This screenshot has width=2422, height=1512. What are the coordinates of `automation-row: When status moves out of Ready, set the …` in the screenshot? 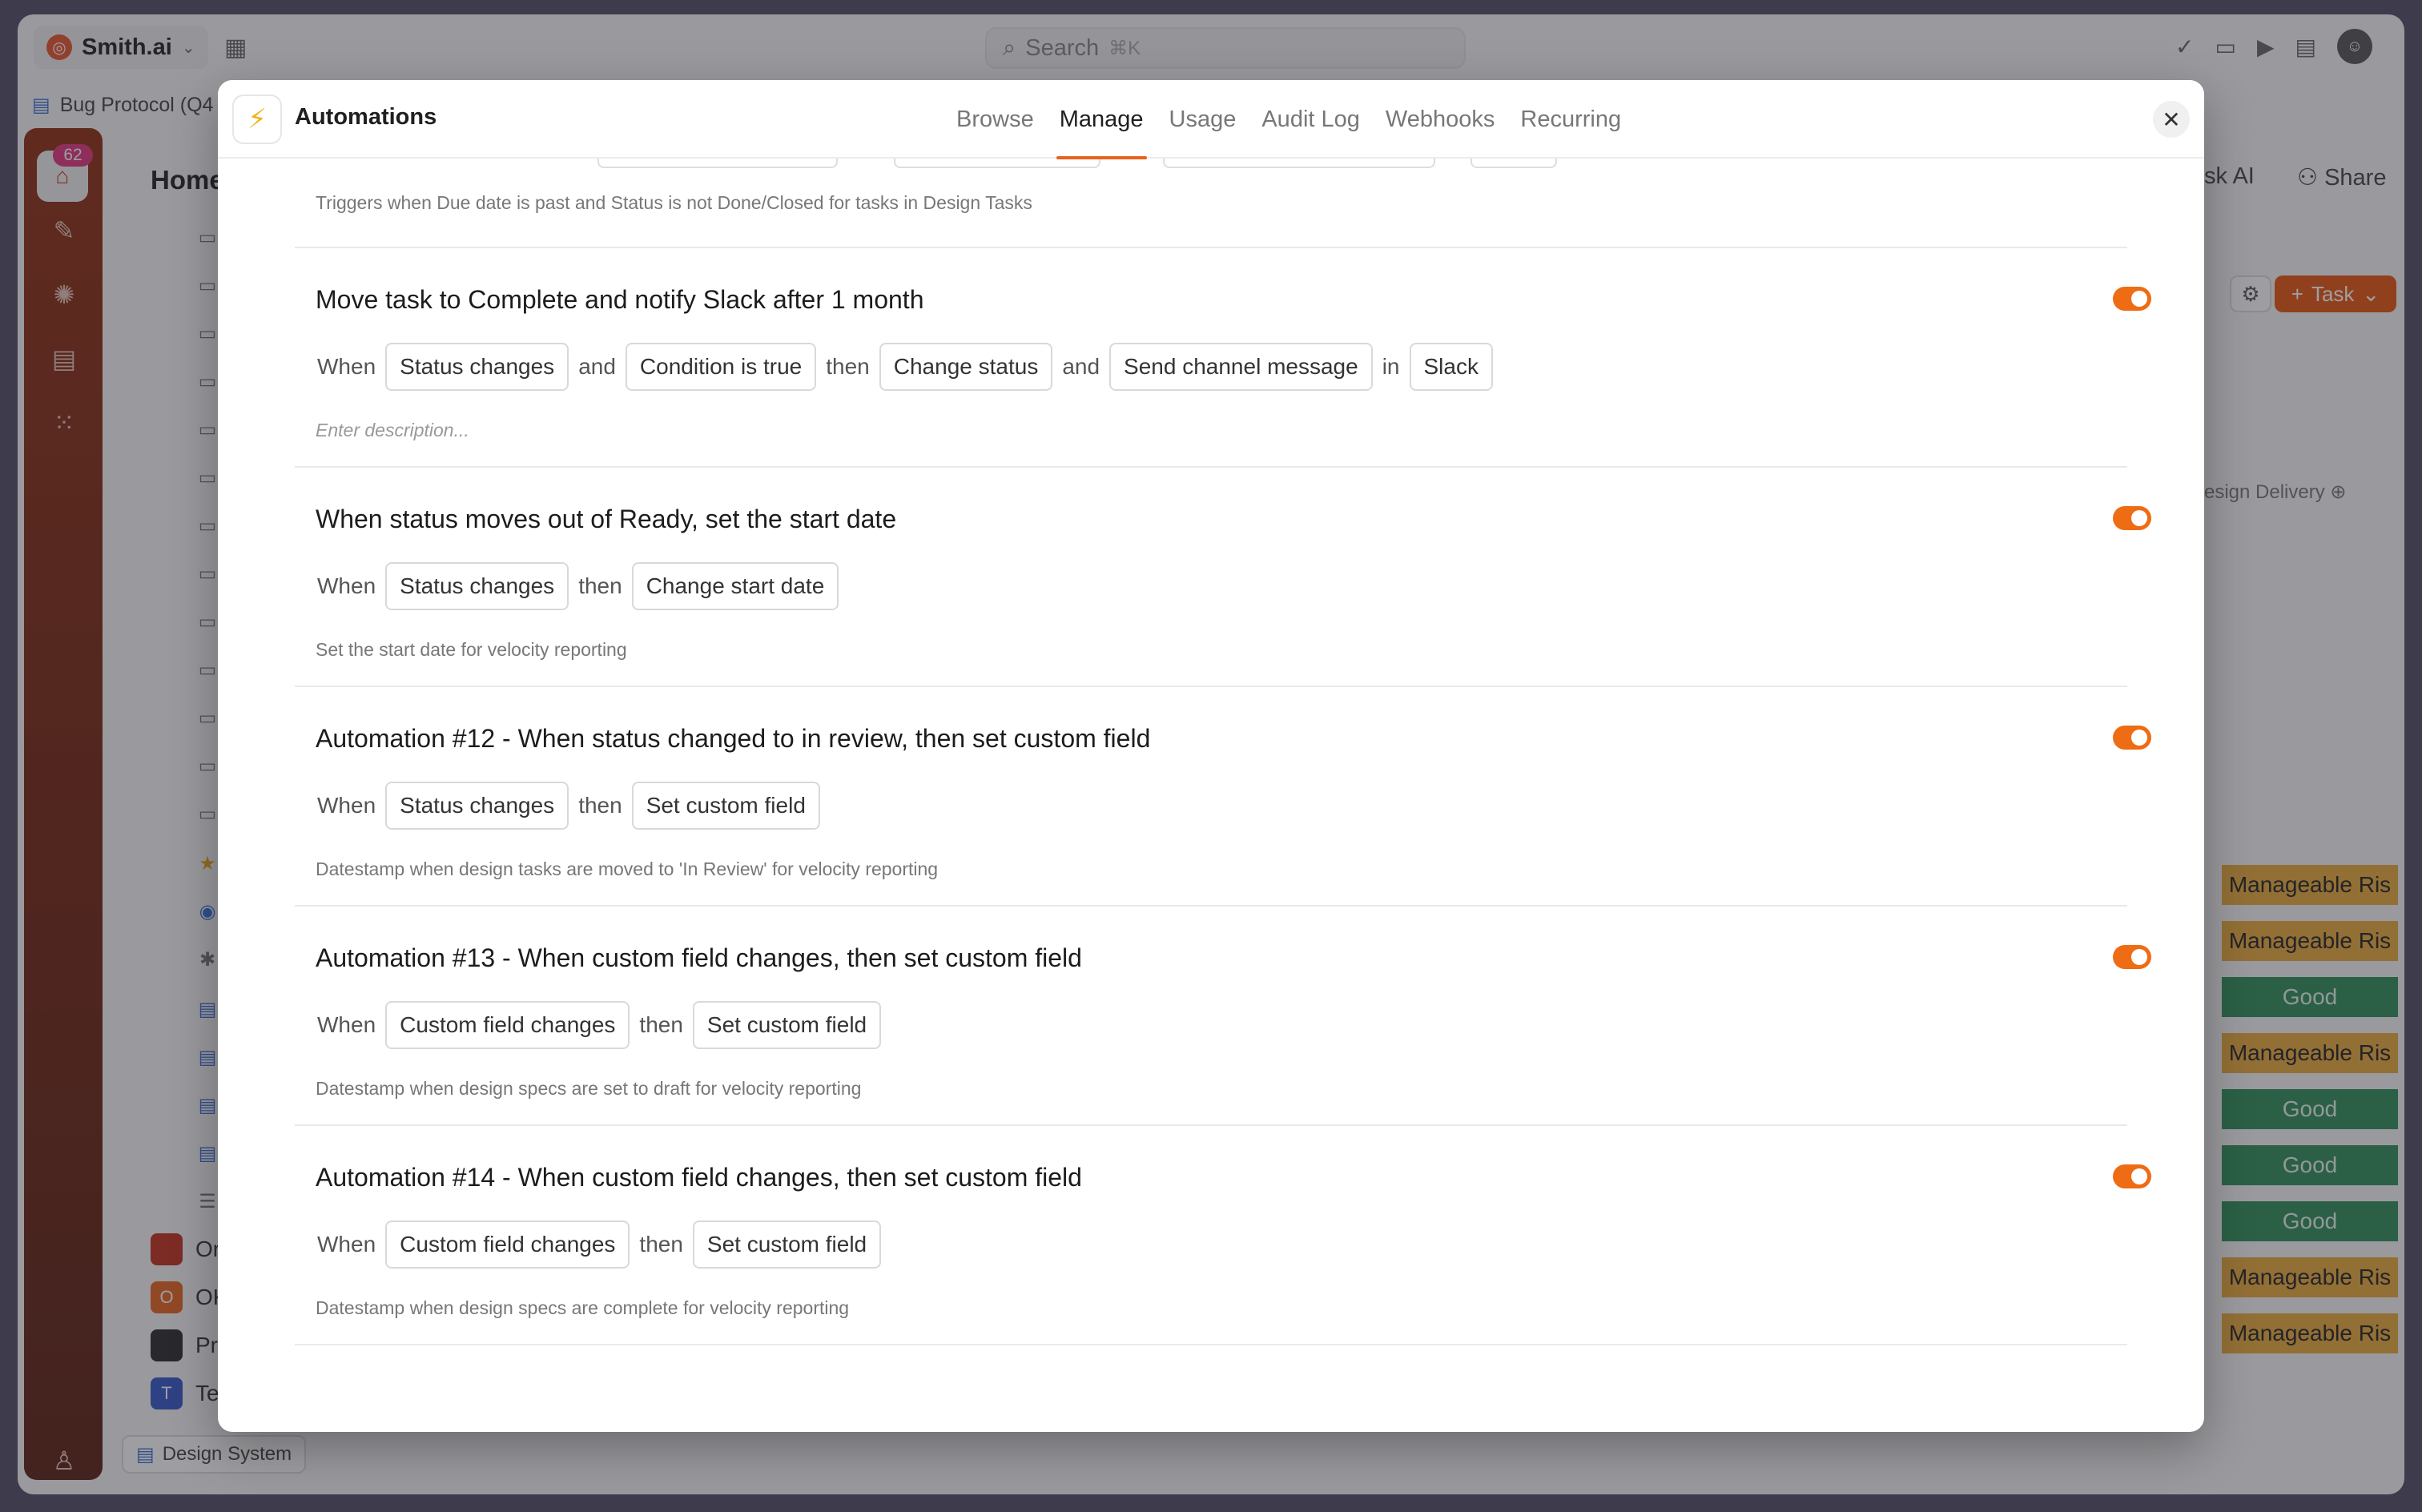 It's located at (1223, 577).